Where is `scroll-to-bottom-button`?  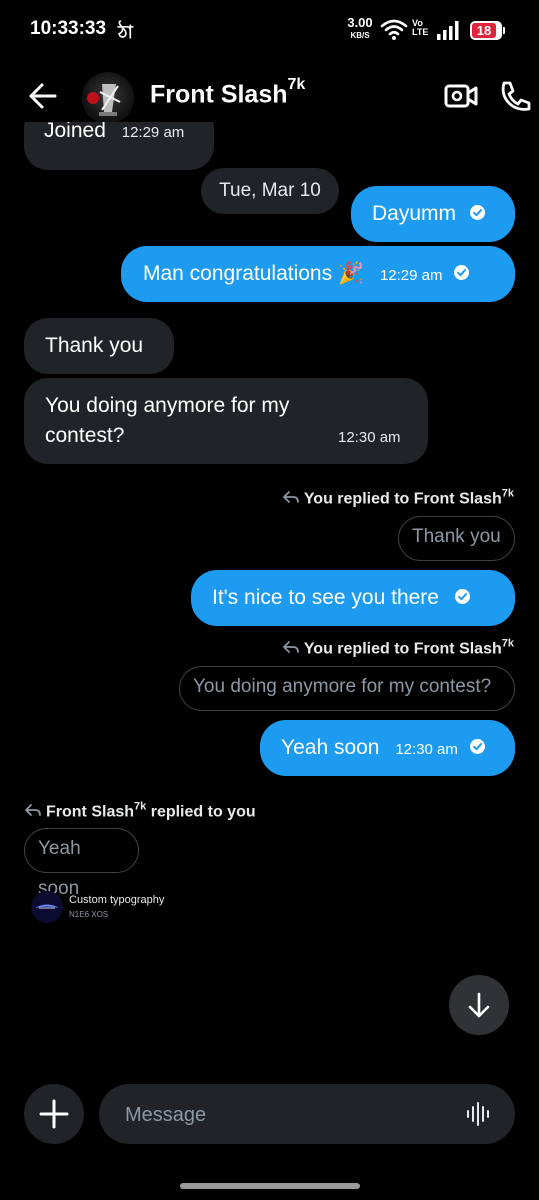 scroll-to-bottom-button is located at coordinates (479, 1005).